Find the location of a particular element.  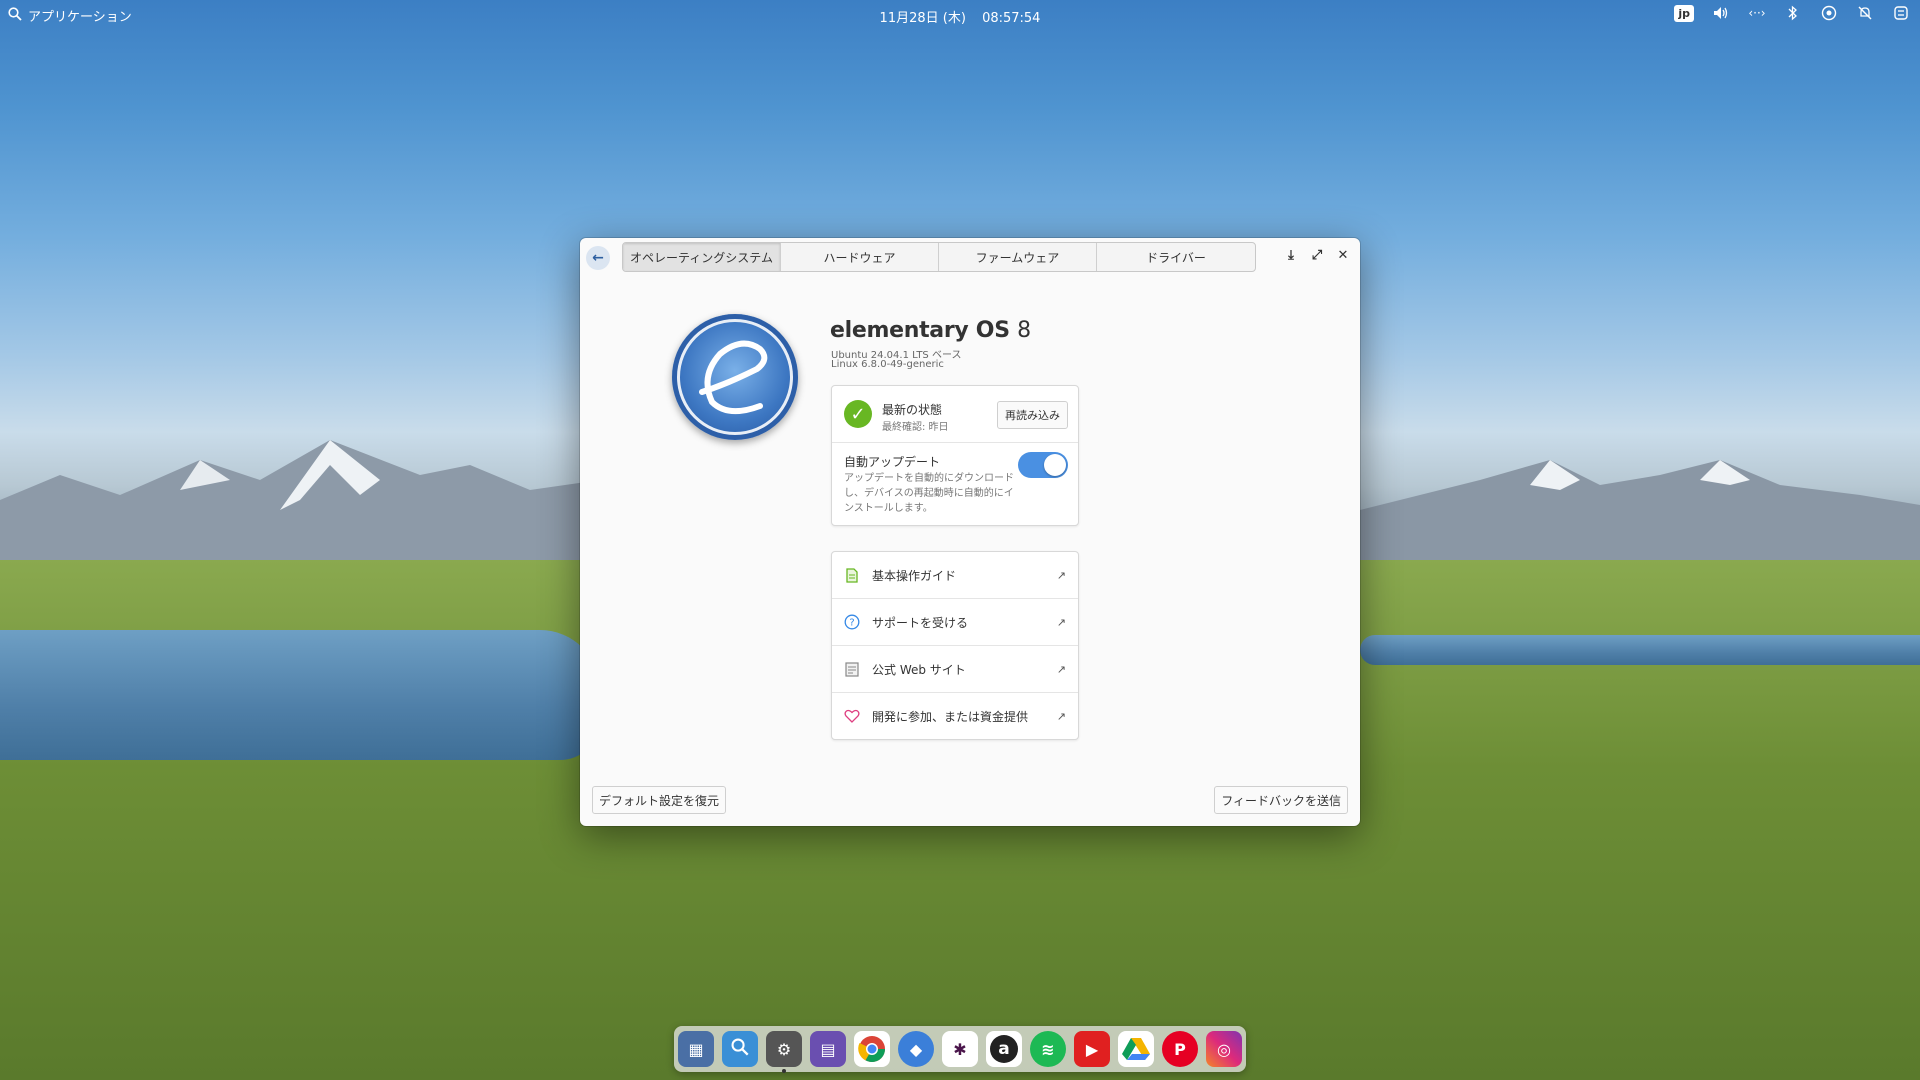

auto-update-toggle is located at coordinates (1043, 465).